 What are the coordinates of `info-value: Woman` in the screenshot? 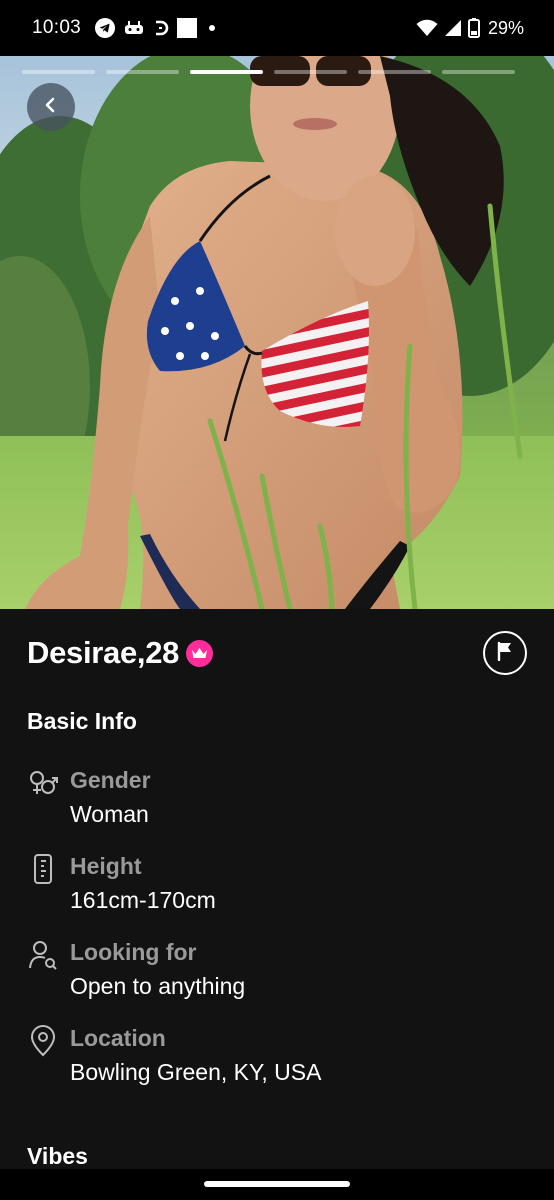 It's located at (109, 814).